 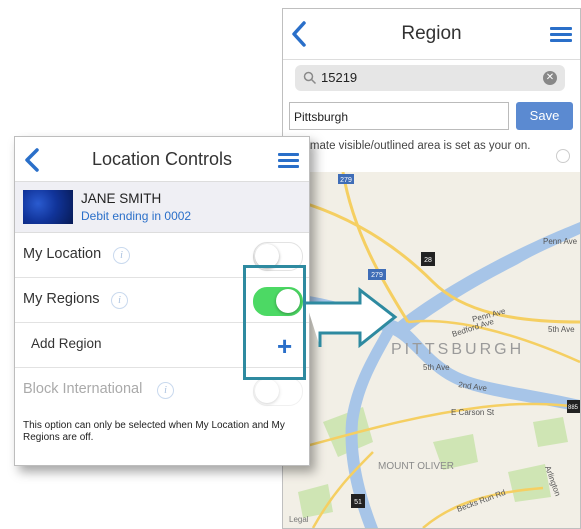 I want to click on page-title: Location Controls, so click(x=162, y=159).